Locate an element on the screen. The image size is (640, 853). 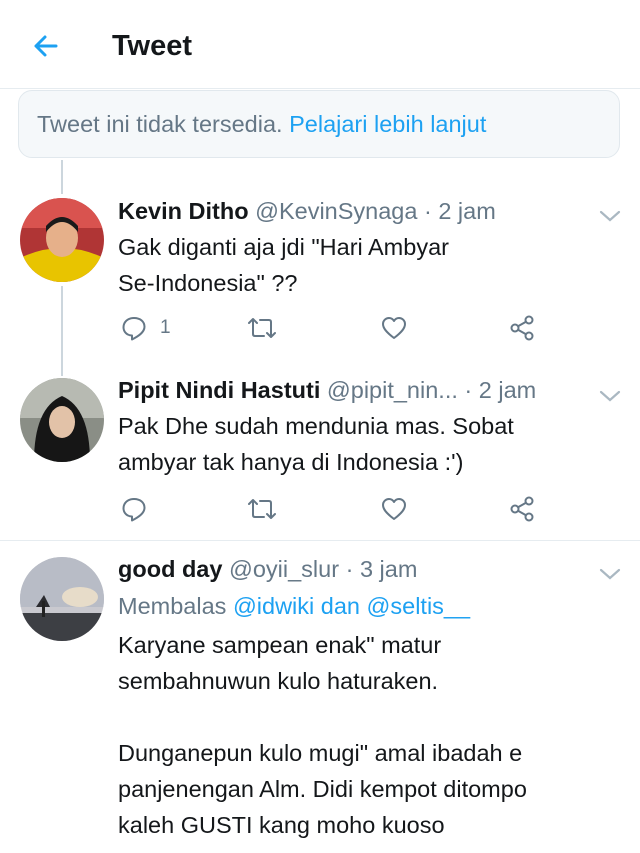
page-title: Tweet is located at coordinates (152, 46).